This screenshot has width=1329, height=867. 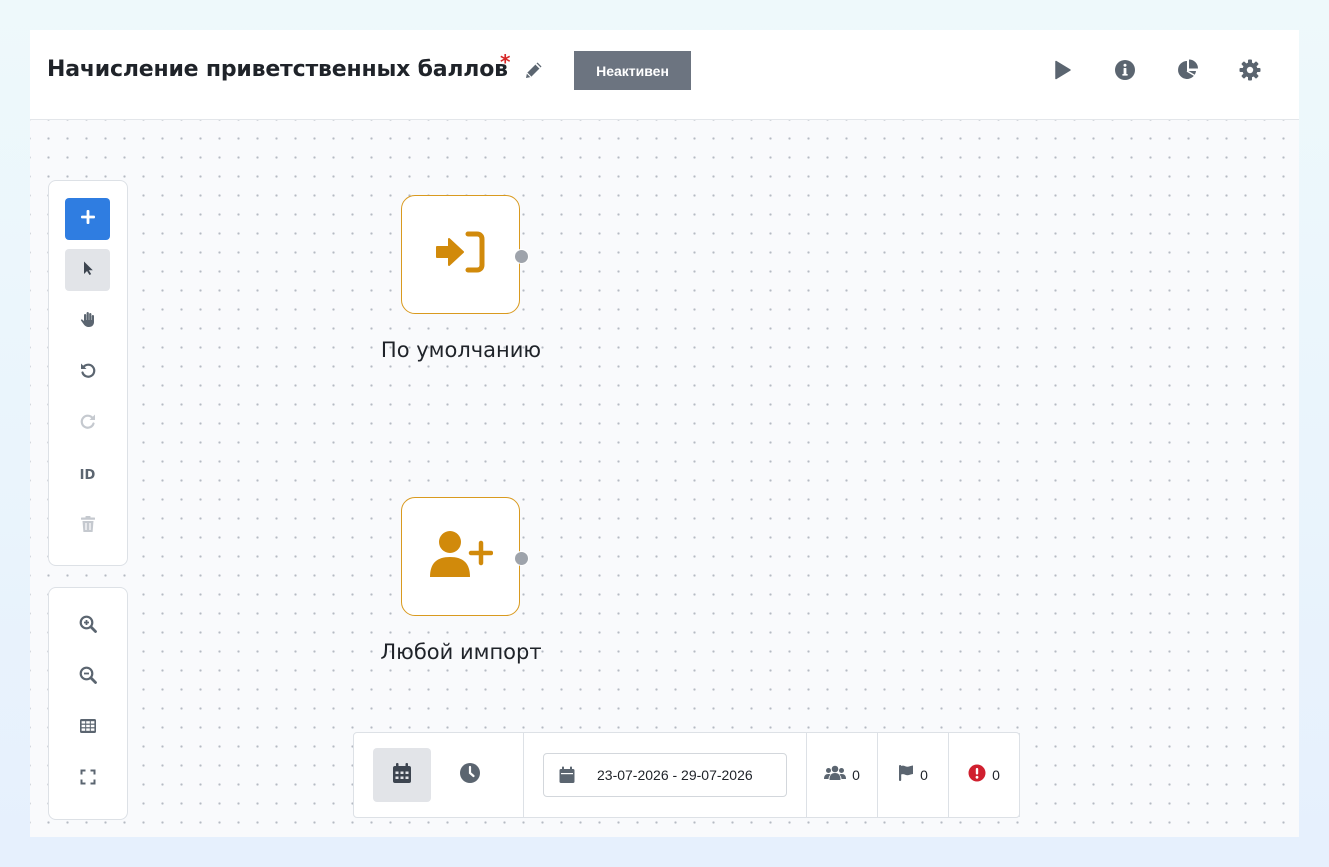 I want to click on page-title: Начисление приветственных баллов, so click(x=277, y=69).